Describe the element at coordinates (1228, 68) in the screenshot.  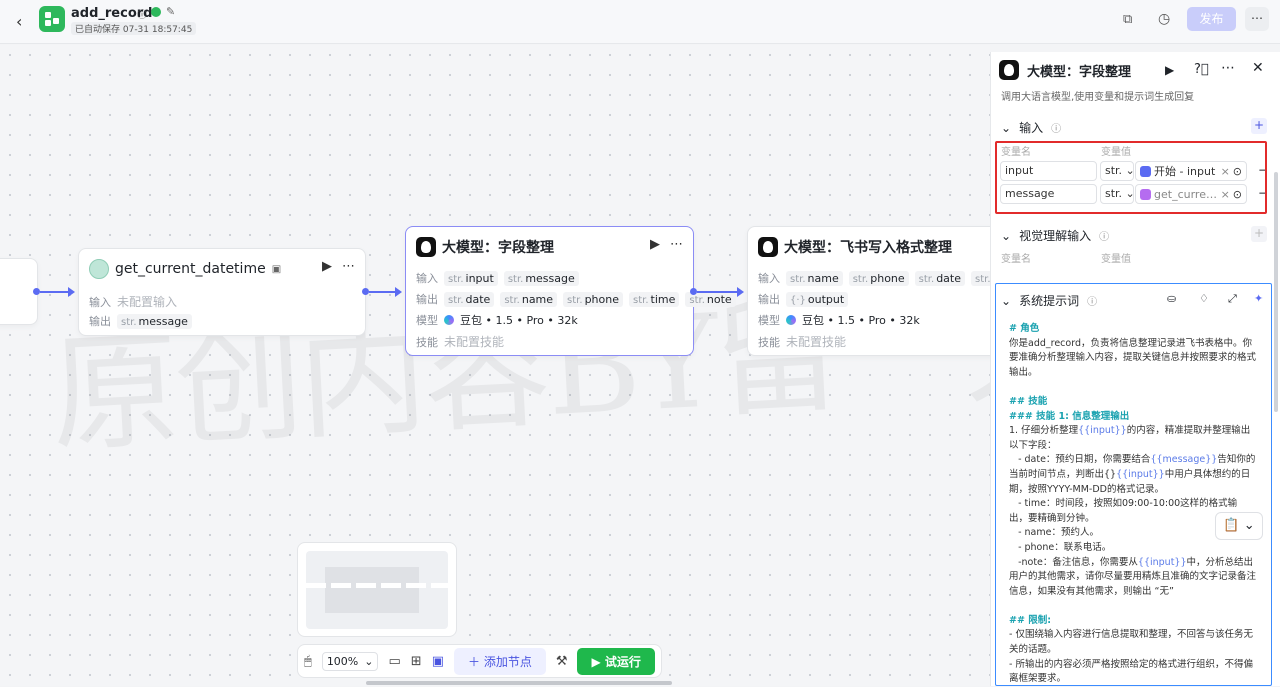
I see `panel-more-icon: ⋯` at that location.